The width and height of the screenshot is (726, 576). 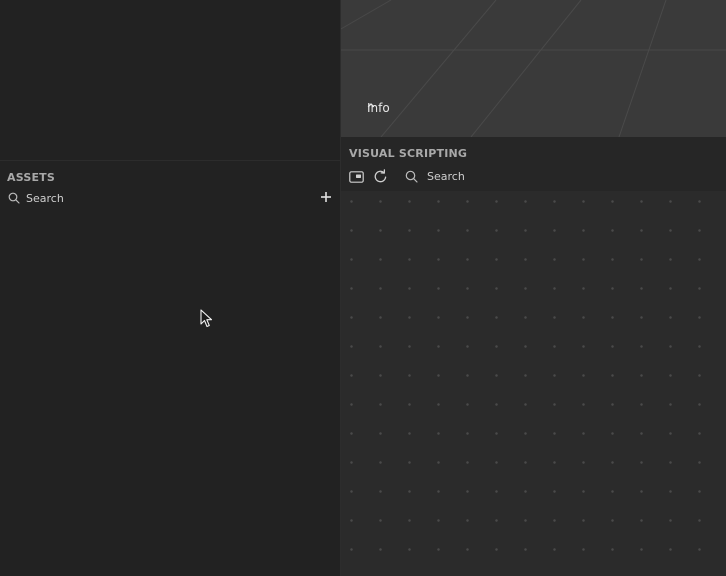 I want to click on visual-scripting-search: Search, so click(x=435, y=176).